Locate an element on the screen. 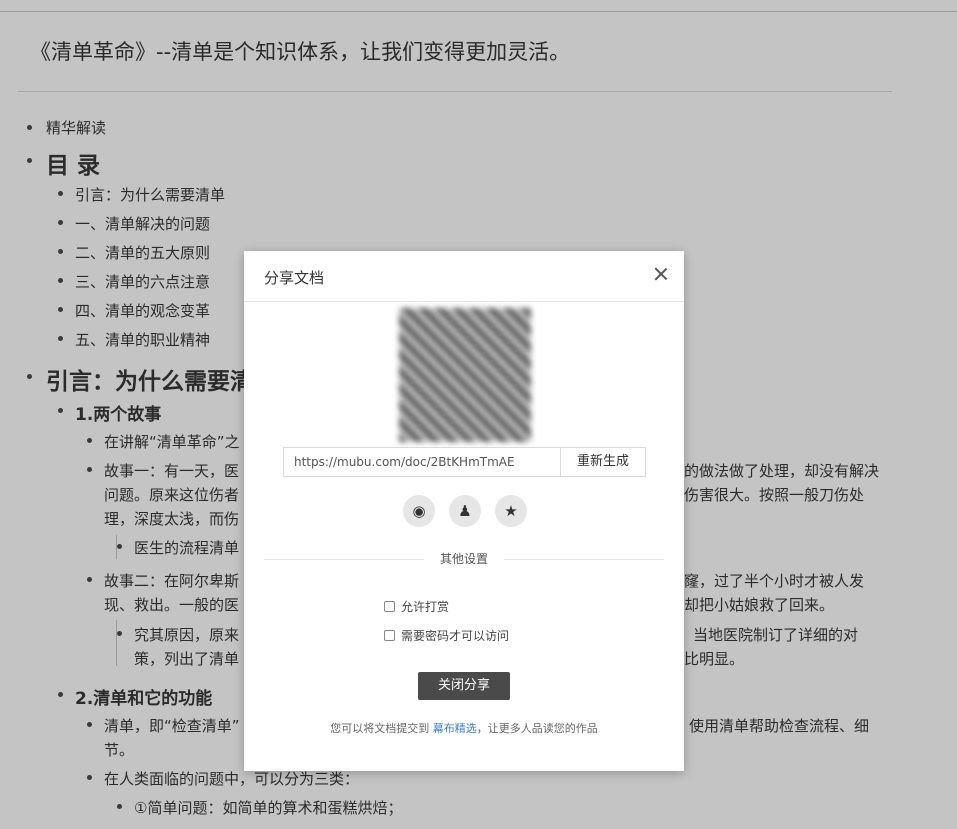 This screenshot has height=829, width=957. outline-item-text: 医生的流程清单 is located at coordinates (187, 548).